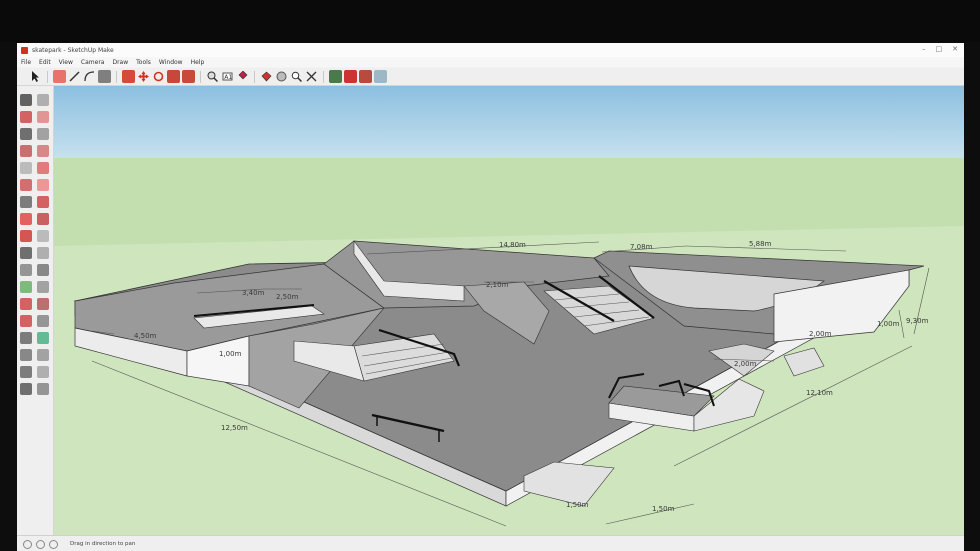  What do you see at coordinates (663, 509) in the screenshot?
I see `dim-1-50m-front: 1,50m` at bounding box center [663, 509].